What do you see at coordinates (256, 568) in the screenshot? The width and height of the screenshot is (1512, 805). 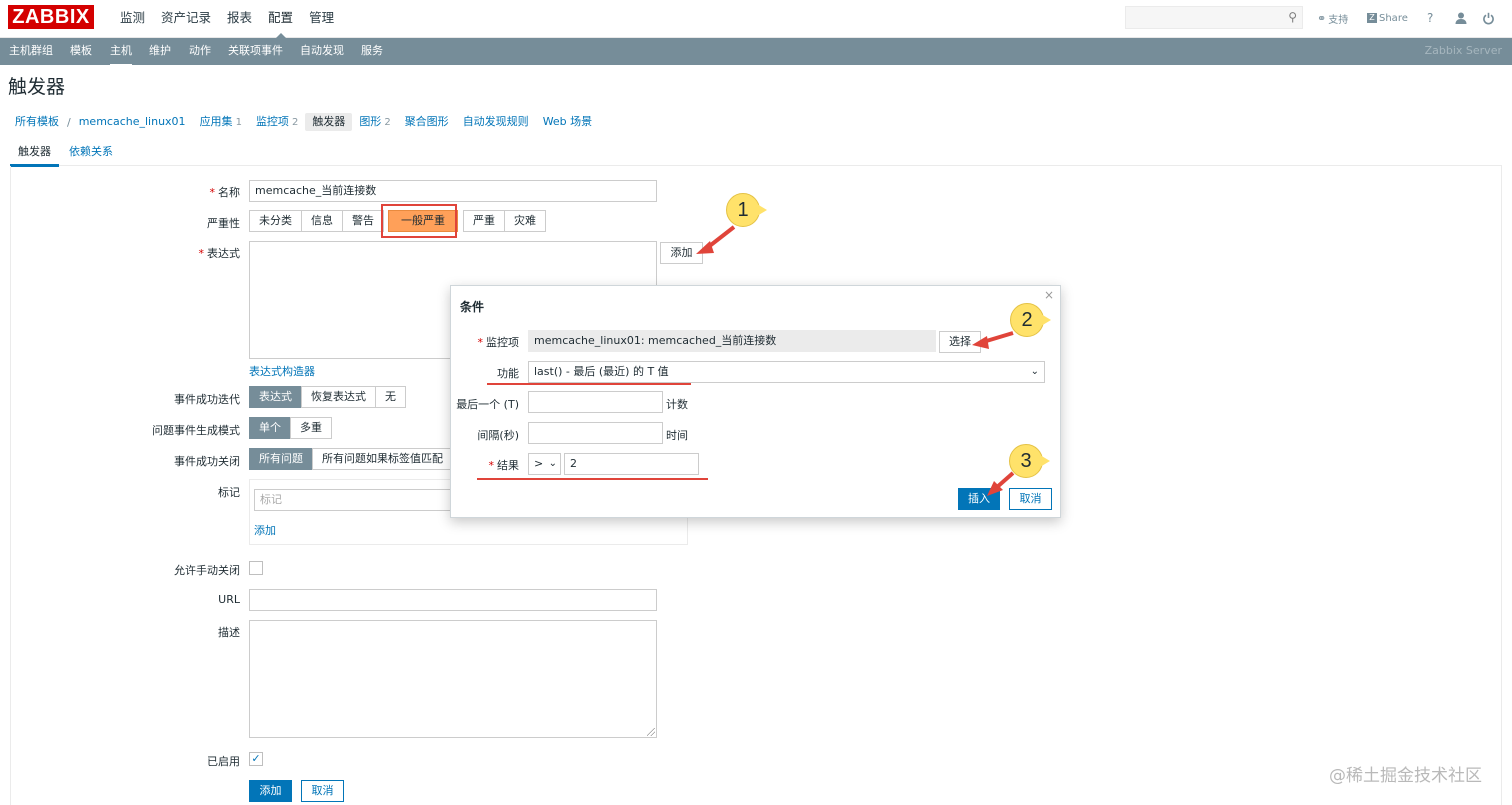 I see `manual-close-checkbox` at bounding box center [256, 568].